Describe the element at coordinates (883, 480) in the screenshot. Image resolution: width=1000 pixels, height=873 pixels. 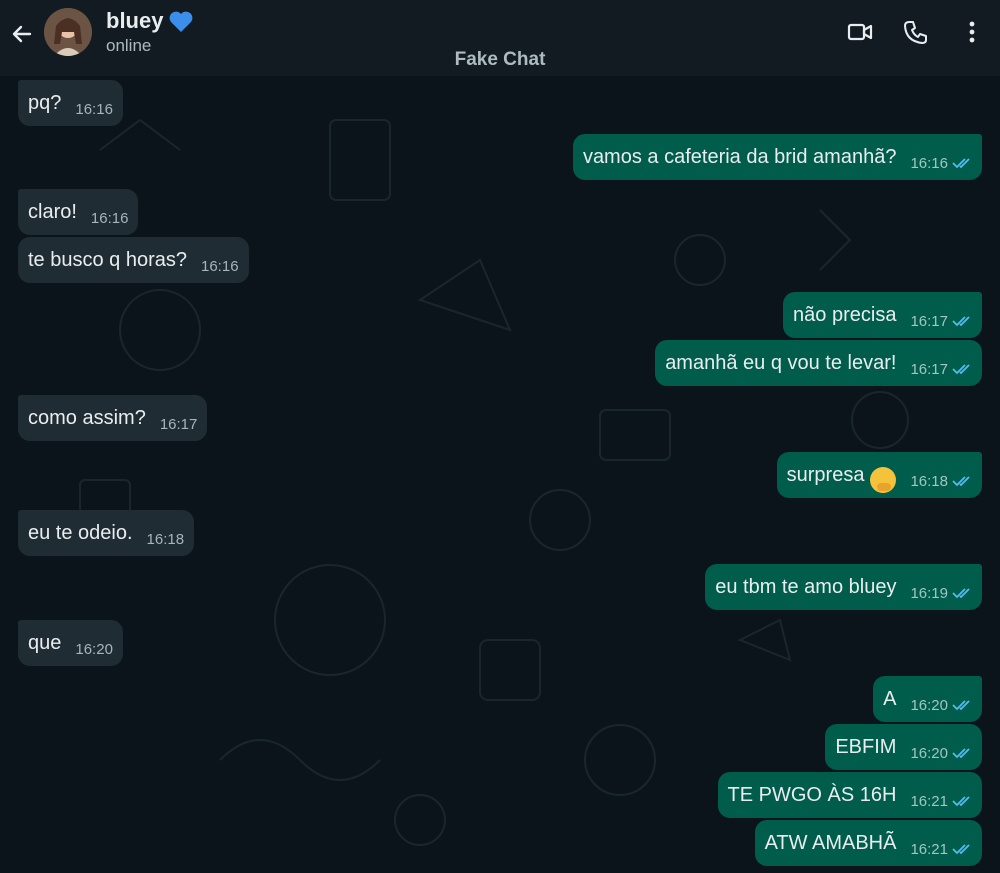
I see `hand-over-mouth-emoji` at that location.